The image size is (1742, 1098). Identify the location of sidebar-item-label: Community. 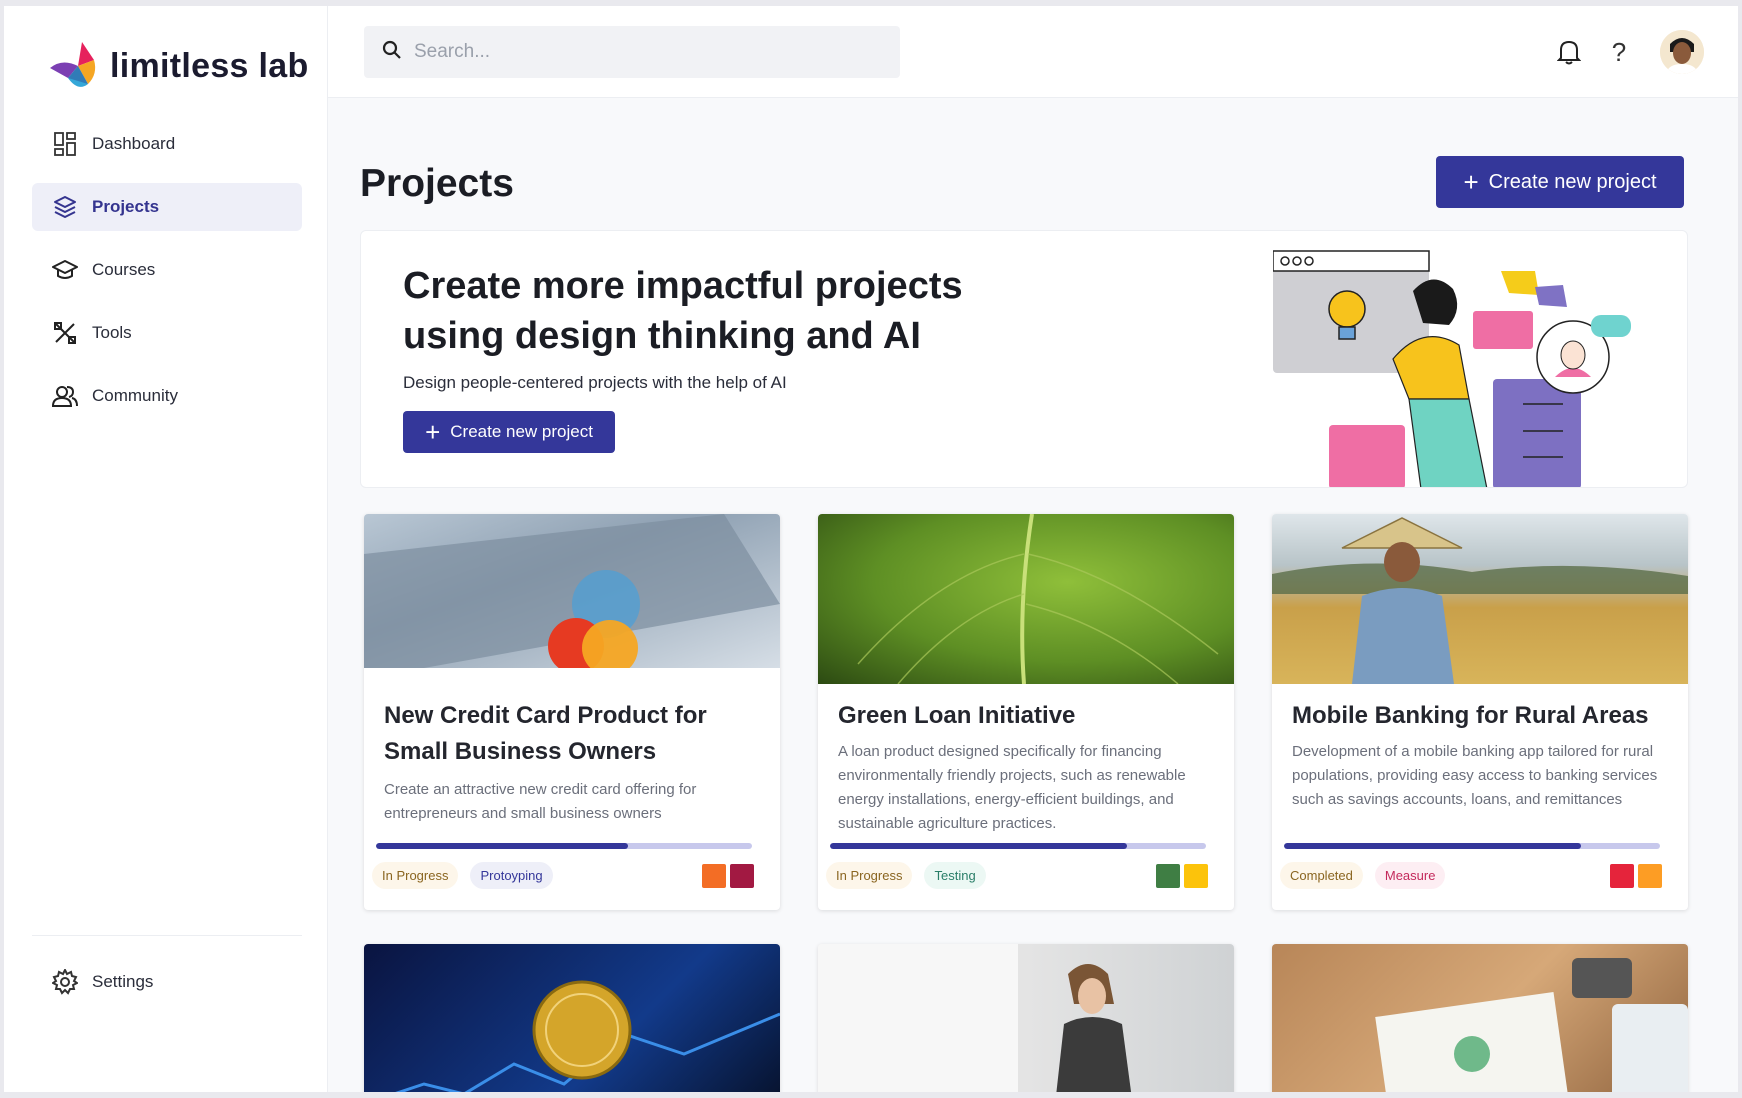
(135, 395).